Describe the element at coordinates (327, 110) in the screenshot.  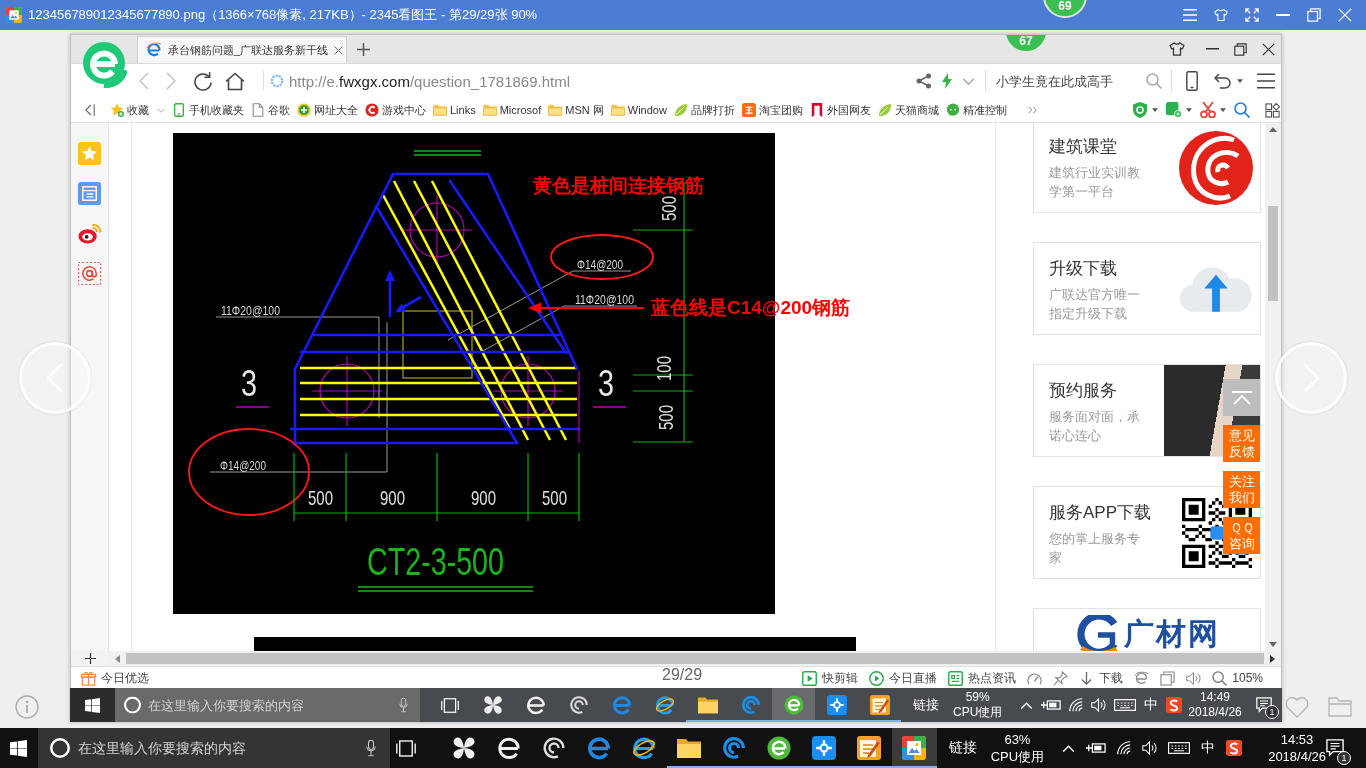
I see `bookmark-item: 网址大全` at that location.